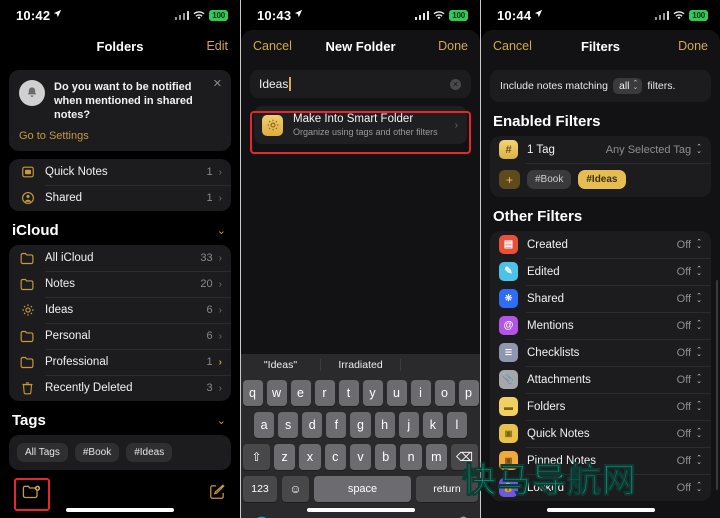  What do you see at coordinates (120, 258) in the screenshot?
I see `list-item-all-icloud: All iCloud 33 ›` at bounding box center [120, 258].